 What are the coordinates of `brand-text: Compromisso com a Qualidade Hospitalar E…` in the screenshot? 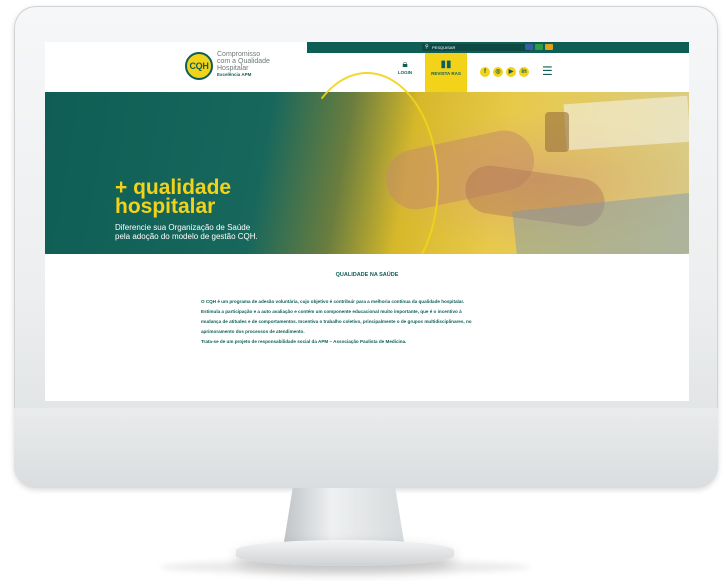 It's located at (243, 64).